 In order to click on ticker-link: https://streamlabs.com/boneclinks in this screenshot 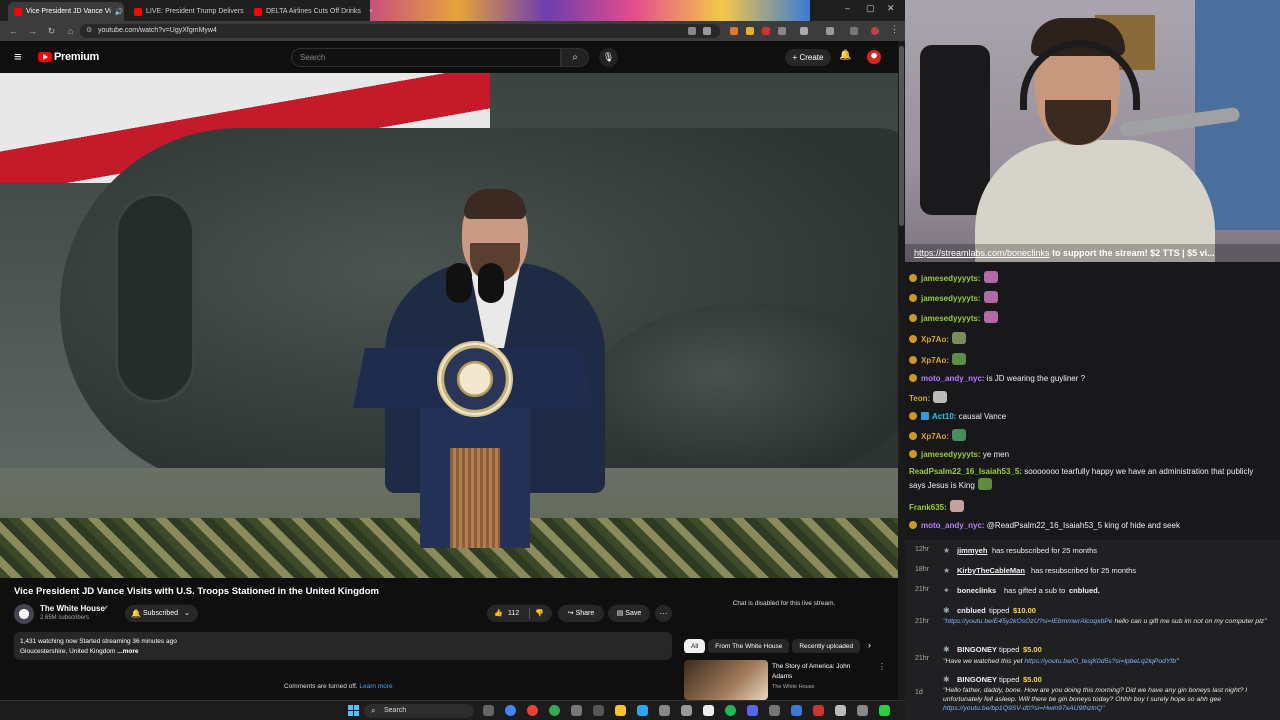, I will do `click(982, 253)`.